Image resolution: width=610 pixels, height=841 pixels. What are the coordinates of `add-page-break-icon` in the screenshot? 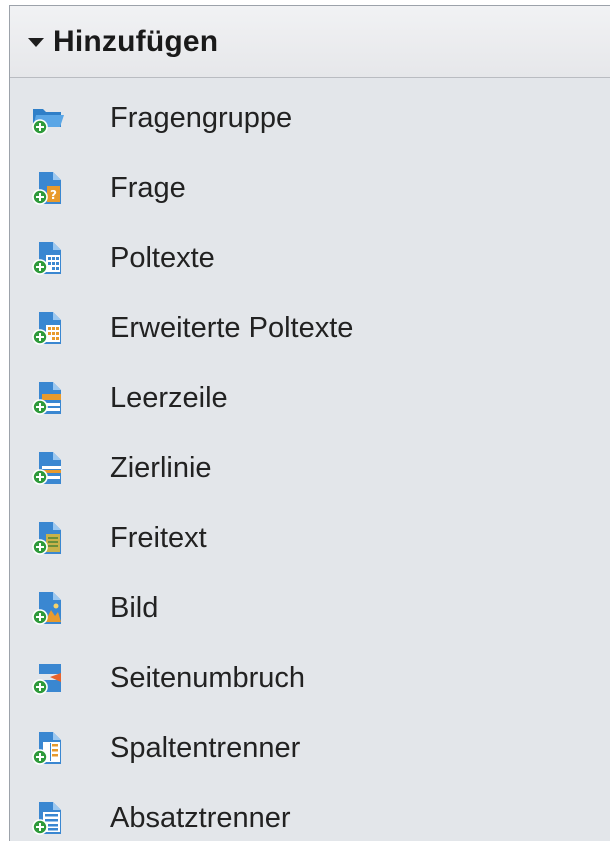 It's located at (48, 678).